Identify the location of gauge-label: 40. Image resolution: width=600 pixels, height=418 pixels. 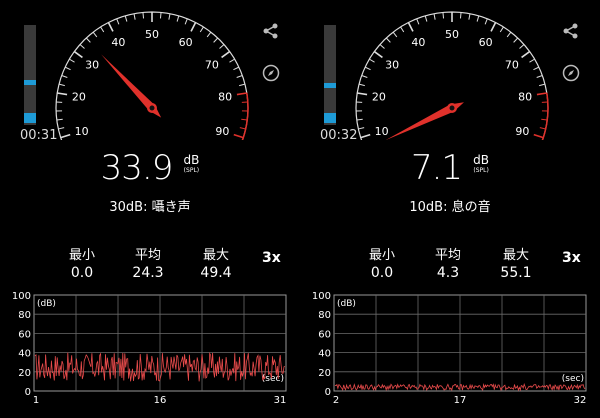
(418, 42).